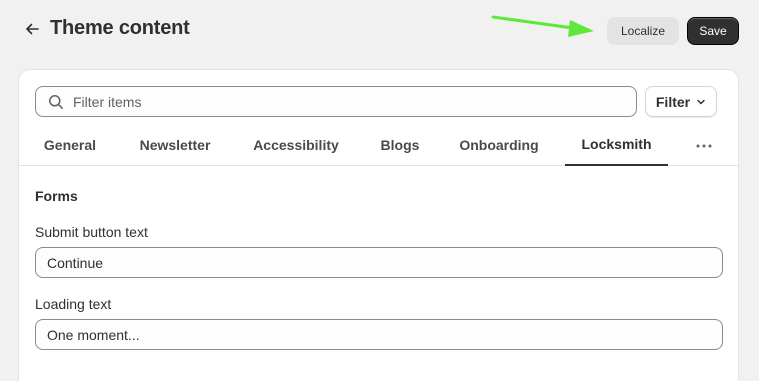  What do you see at coordinates (379, 334) in the screenshot?
I see `loading-text-field` at bounding box center [379, 334].